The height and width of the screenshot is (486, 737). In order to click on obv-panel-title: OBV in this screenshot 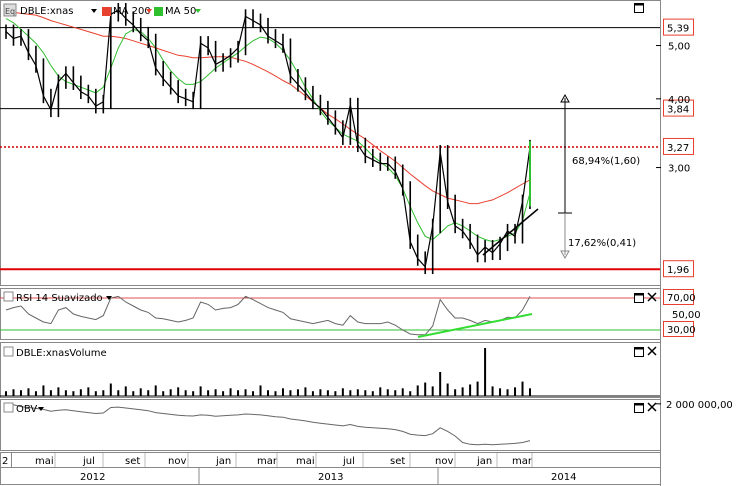, I will do `click(26, 409)`.